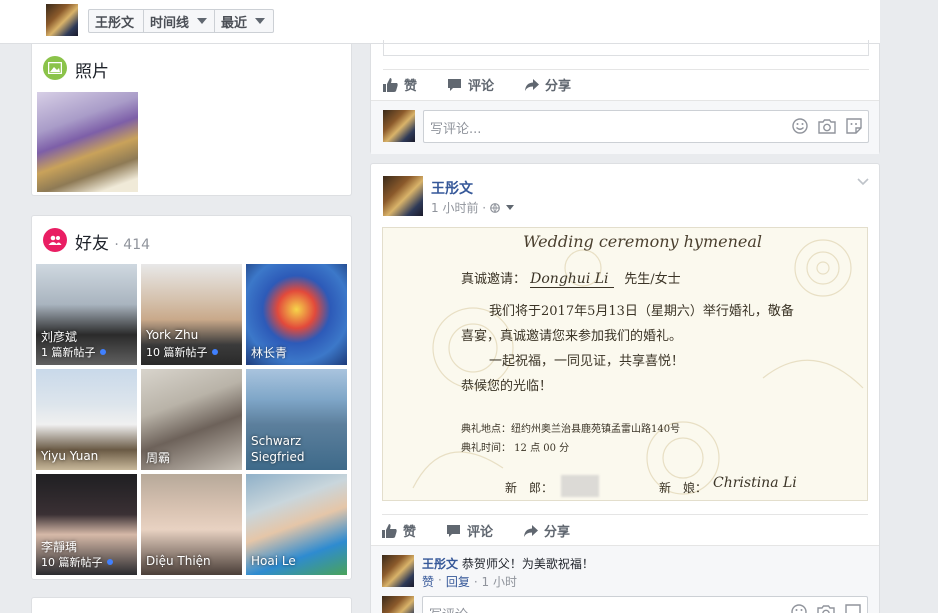 The image size is (938, 613). I want to click on invitation-bride-label: 新 娘：, so click(683, 488).